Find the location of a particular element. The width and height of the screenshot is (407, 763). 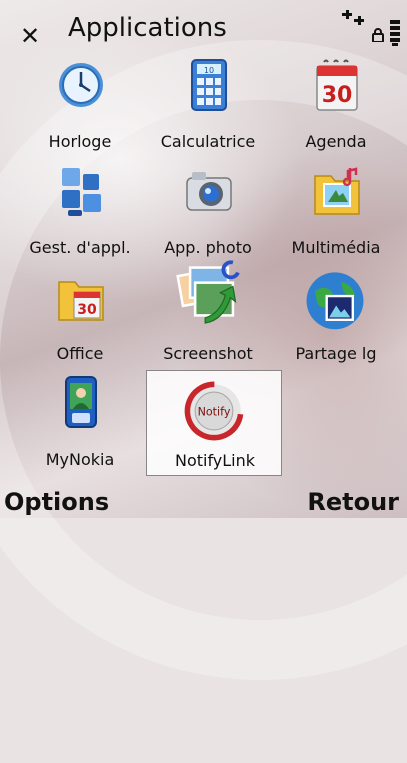

svg-text: Notify is located at coordinates (214, 411).